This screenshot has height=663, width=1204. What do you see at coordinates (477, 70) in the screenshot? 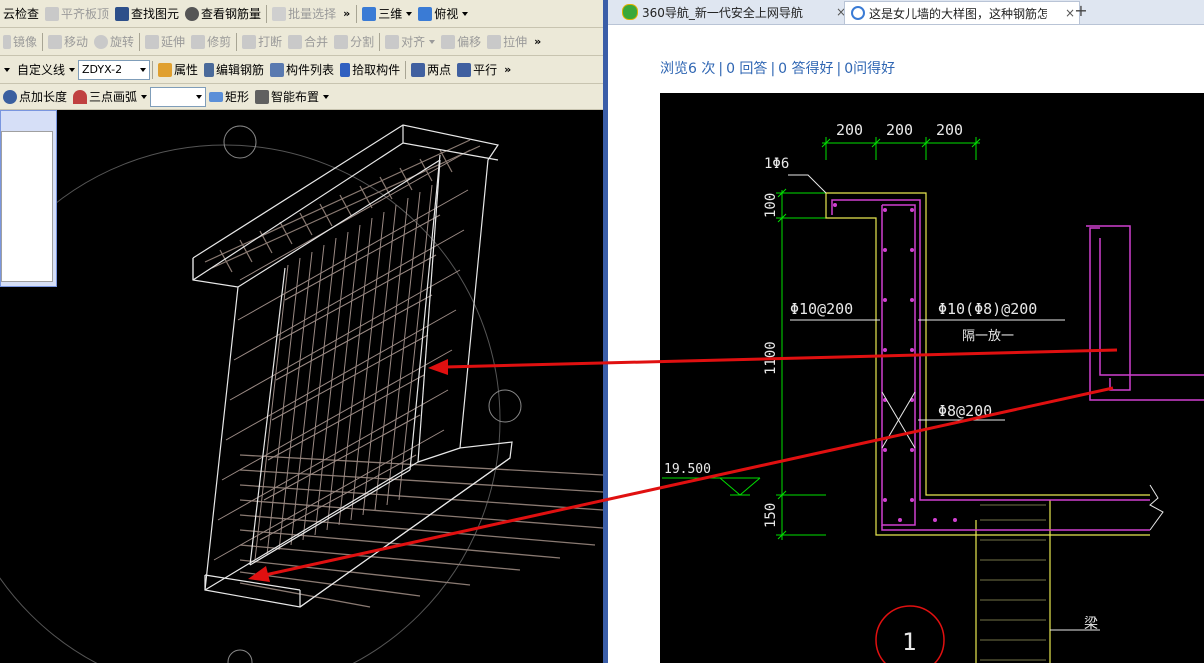
I see `parallel-button: 平行` at bounding box center [477, 70].